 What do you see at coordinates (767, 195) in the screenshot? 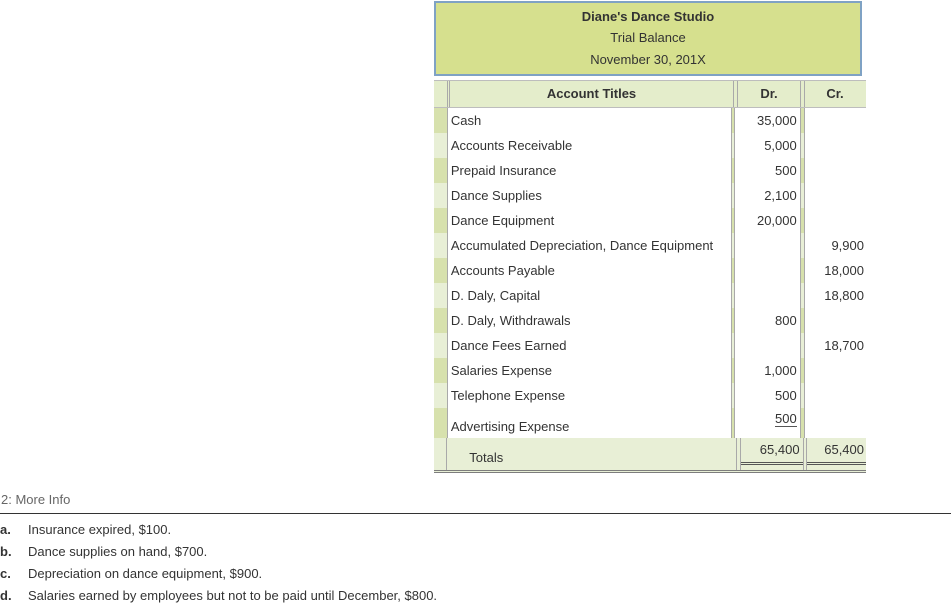
I see `dr-amount: 2,100` at bounding box center [767, 195].